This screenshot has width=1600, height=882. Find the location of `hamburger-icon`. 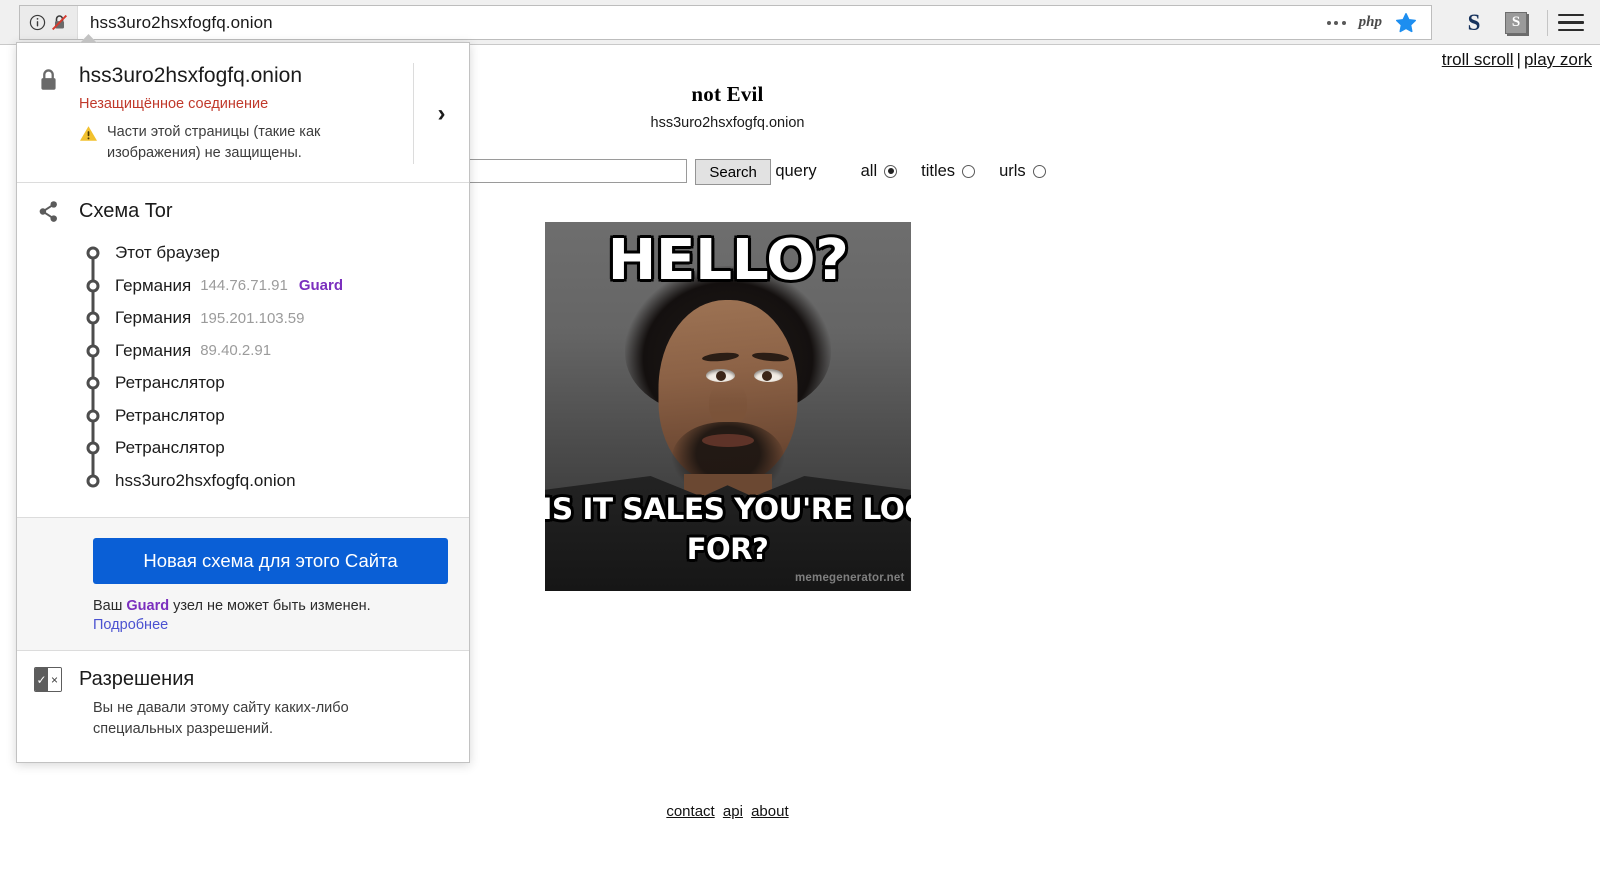

hamburger-icon is located at coordinates (1571, 22).